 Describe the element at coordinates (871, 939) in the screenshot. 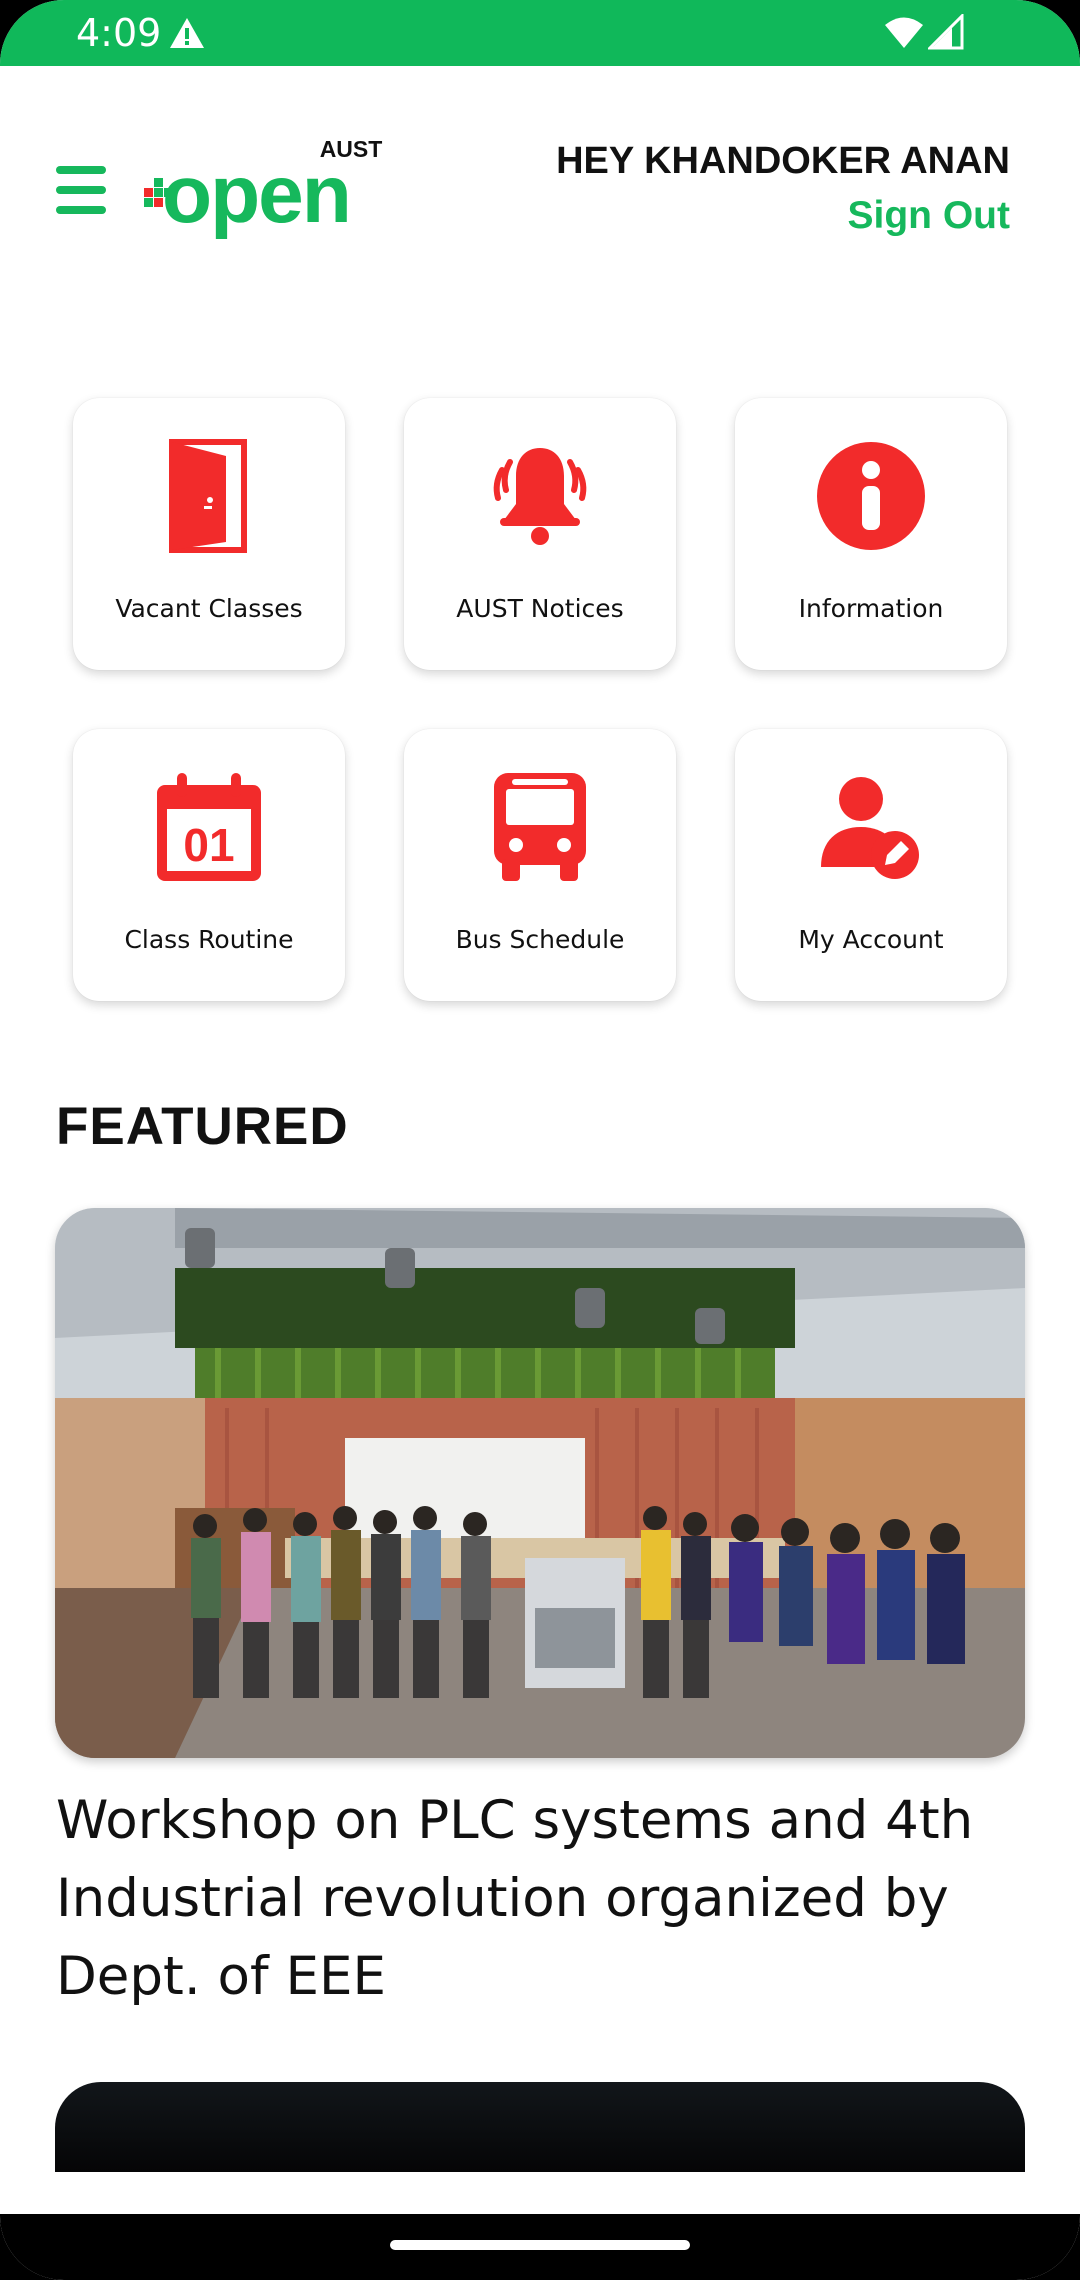

I see `tile-label: My Account` at that location.